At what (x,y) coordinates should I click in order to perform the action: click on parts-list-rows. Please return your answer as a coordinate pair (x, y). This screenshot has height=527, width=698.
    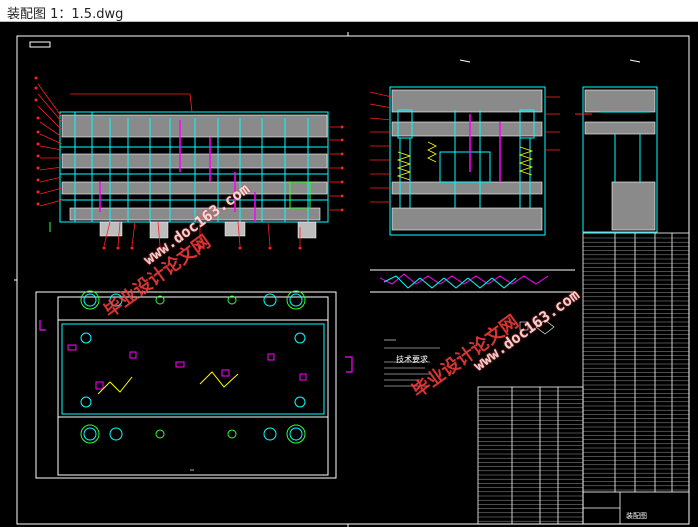
    Looking at the image, I should click on (636, 364).